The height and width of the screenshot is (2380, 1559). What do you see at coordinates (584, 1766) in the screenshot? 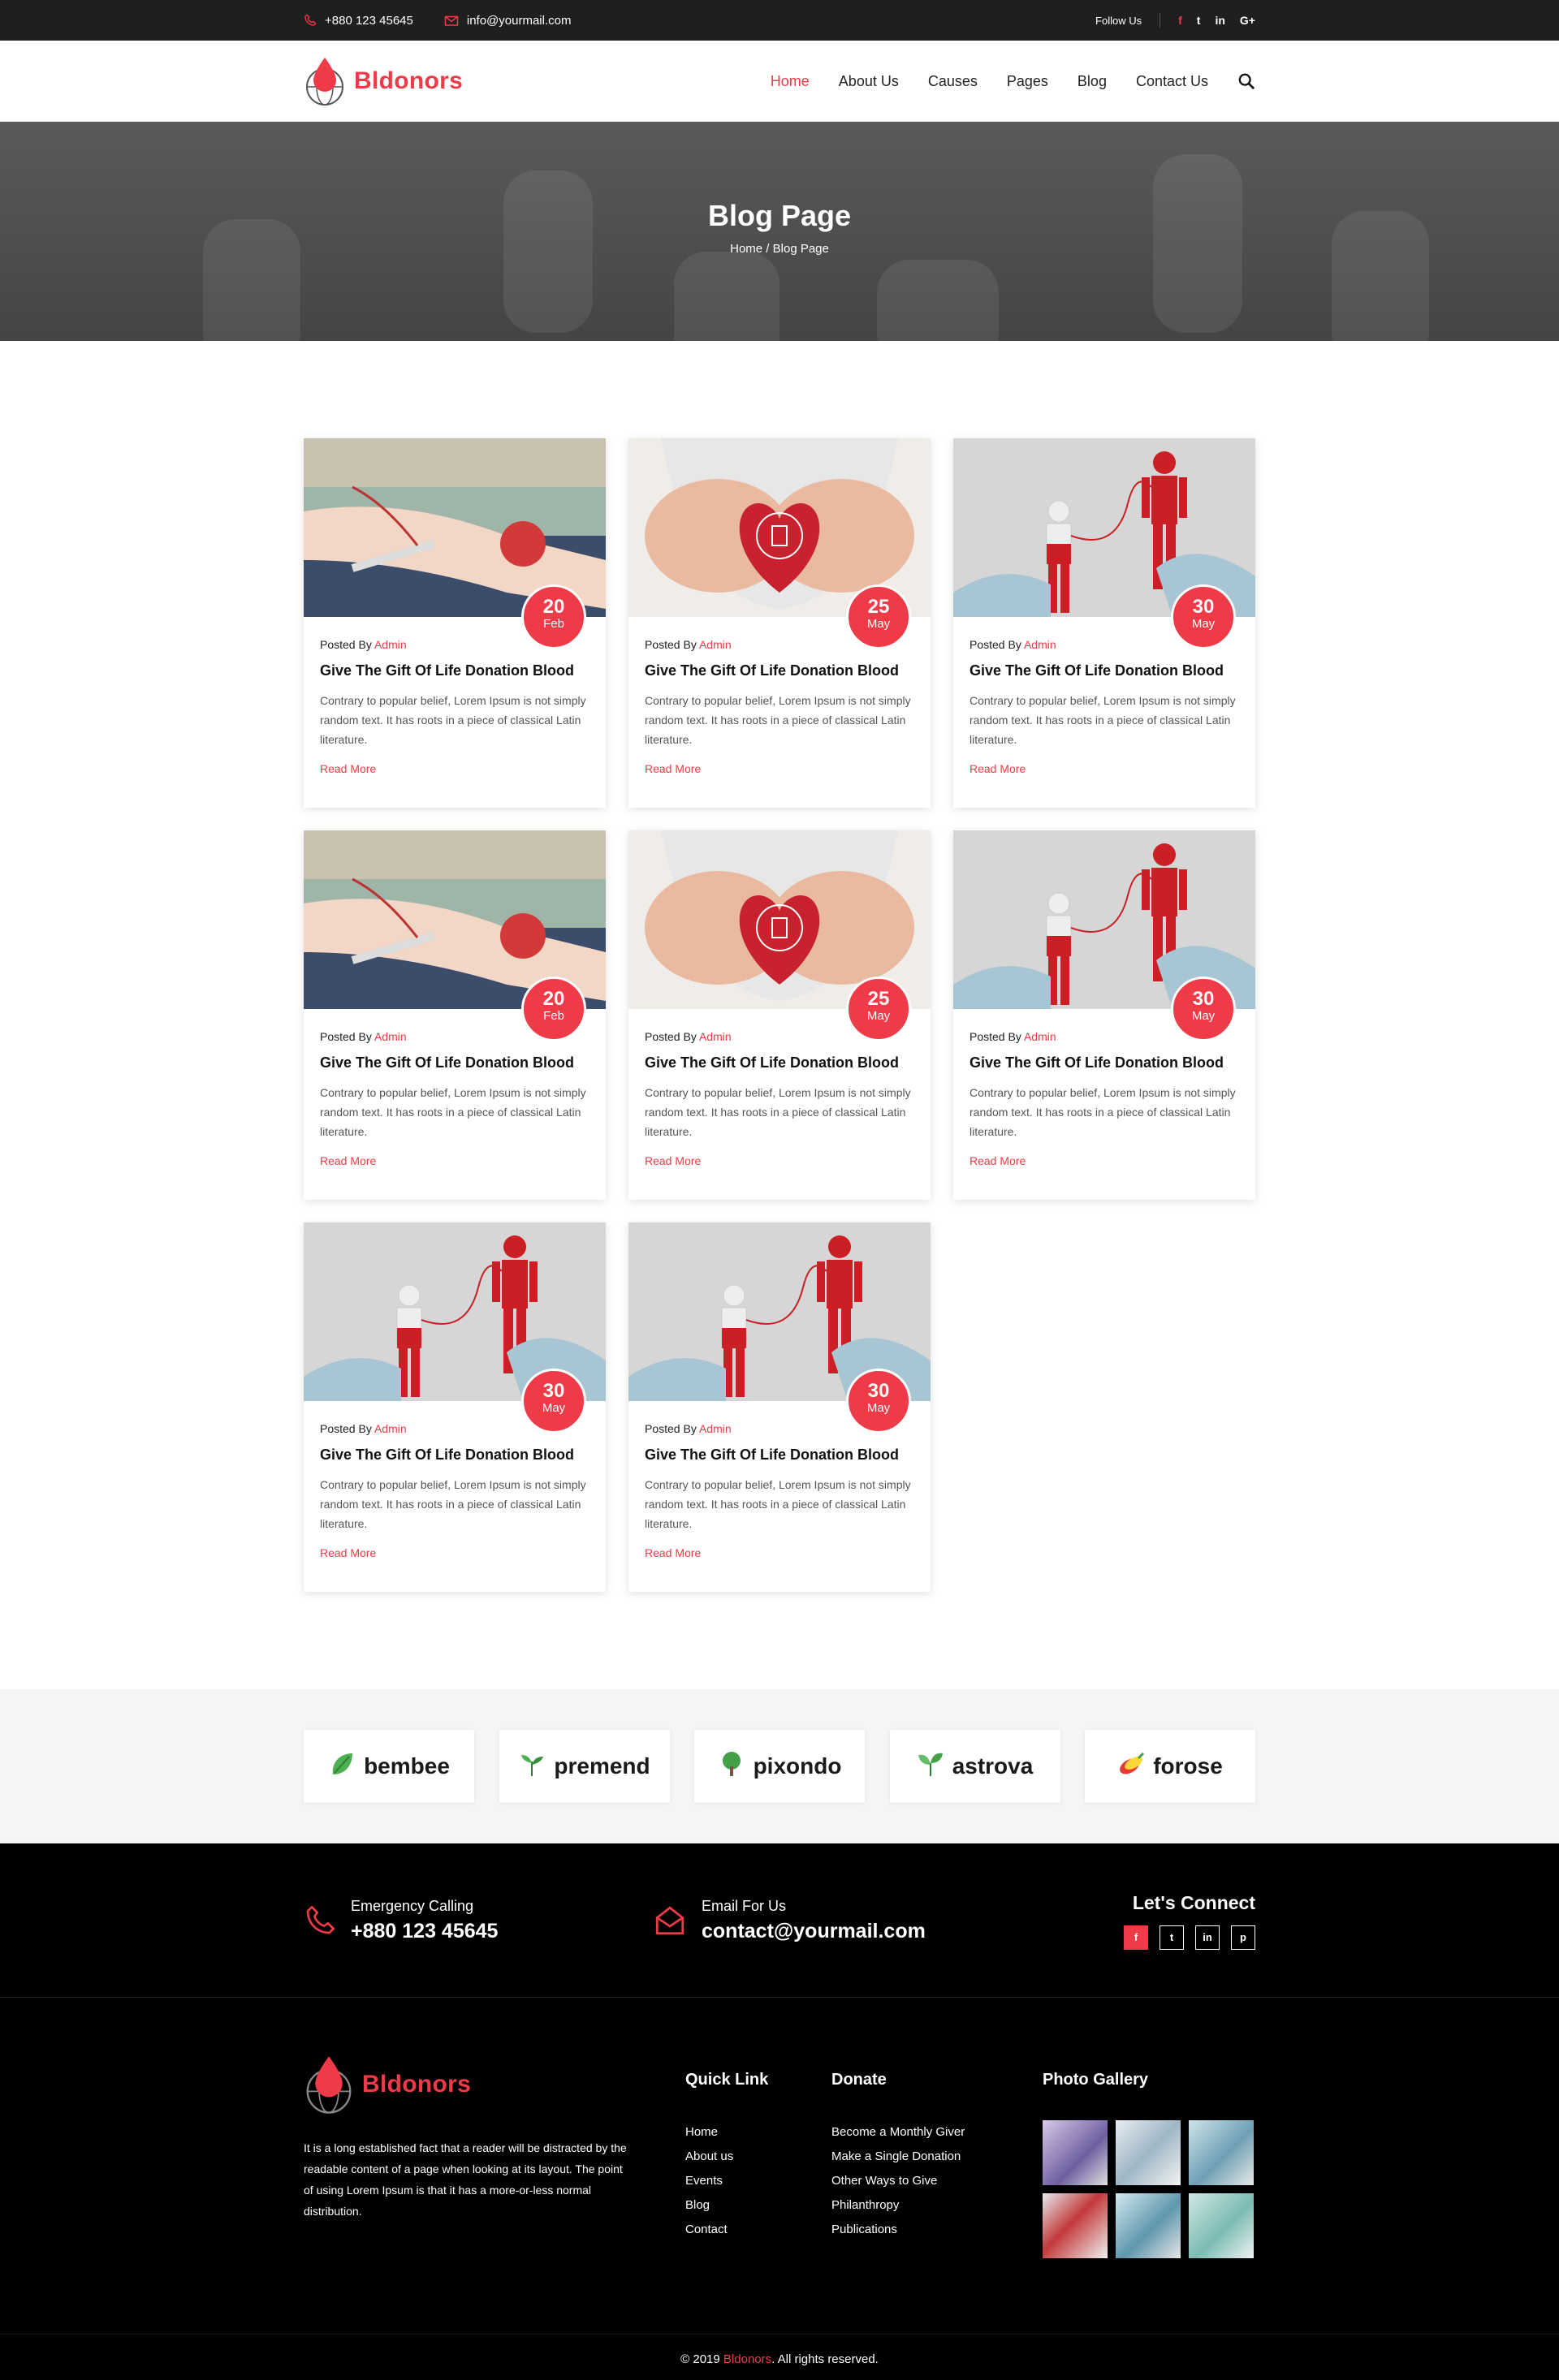
I see `brand-logo-premend: premend` at bounding box center [584, 1766].